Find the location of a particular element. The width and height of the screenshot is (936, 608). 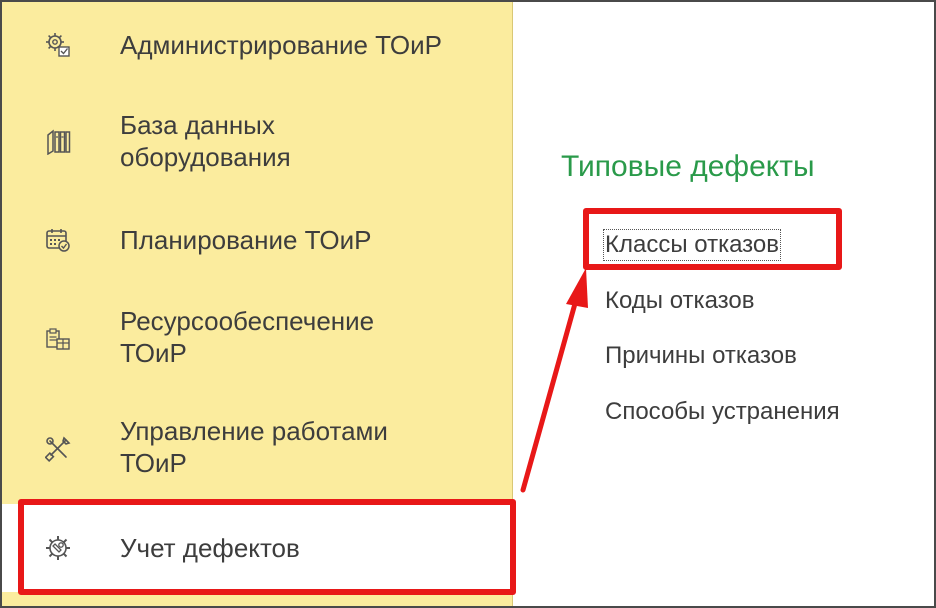

calendar-icon is located at coordinates (58, 240).